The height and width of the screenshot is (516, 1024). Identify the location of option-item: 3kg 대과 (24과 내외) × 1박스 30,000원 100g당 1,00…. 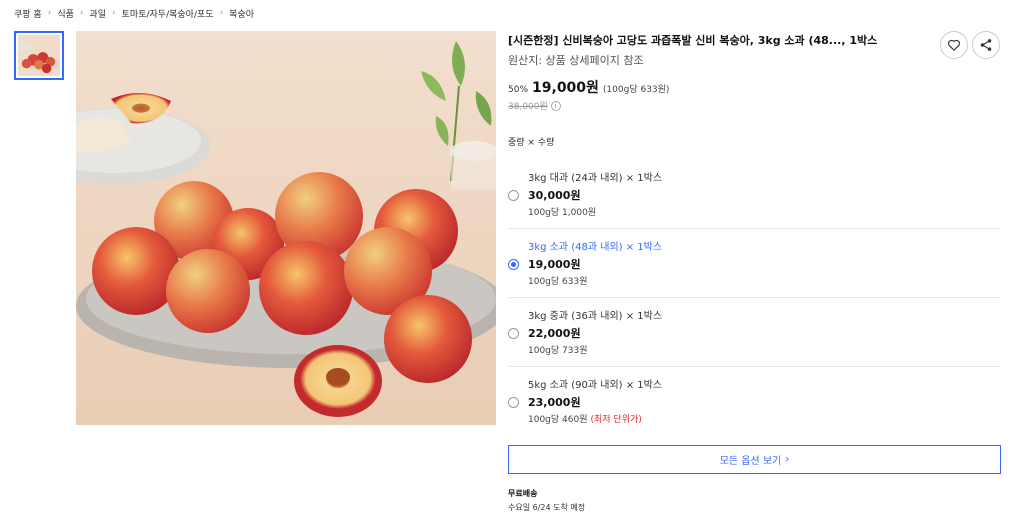
(754, 194).